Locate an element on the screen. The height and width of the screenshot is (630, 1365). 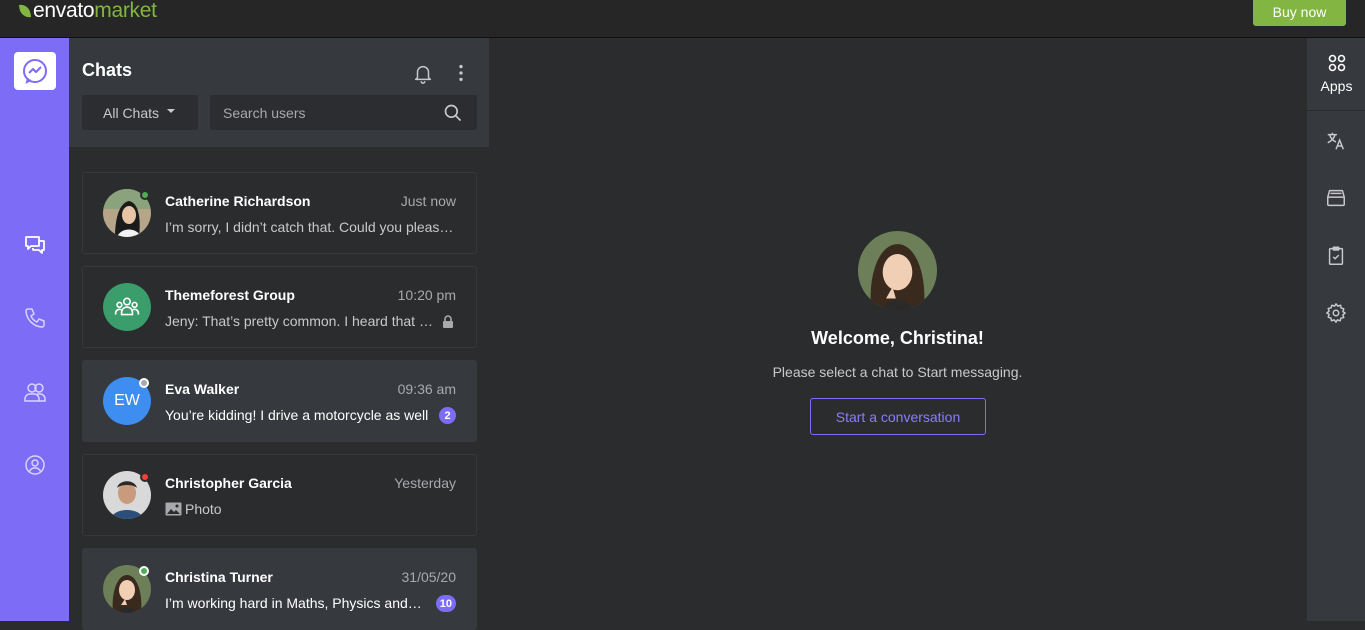
contacts-icon is located at coordinates (35, 392).